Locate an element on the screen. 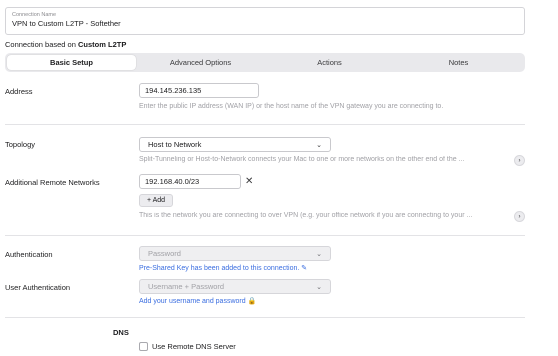  tab-notes: Notes is located at coordinates (458, 62).